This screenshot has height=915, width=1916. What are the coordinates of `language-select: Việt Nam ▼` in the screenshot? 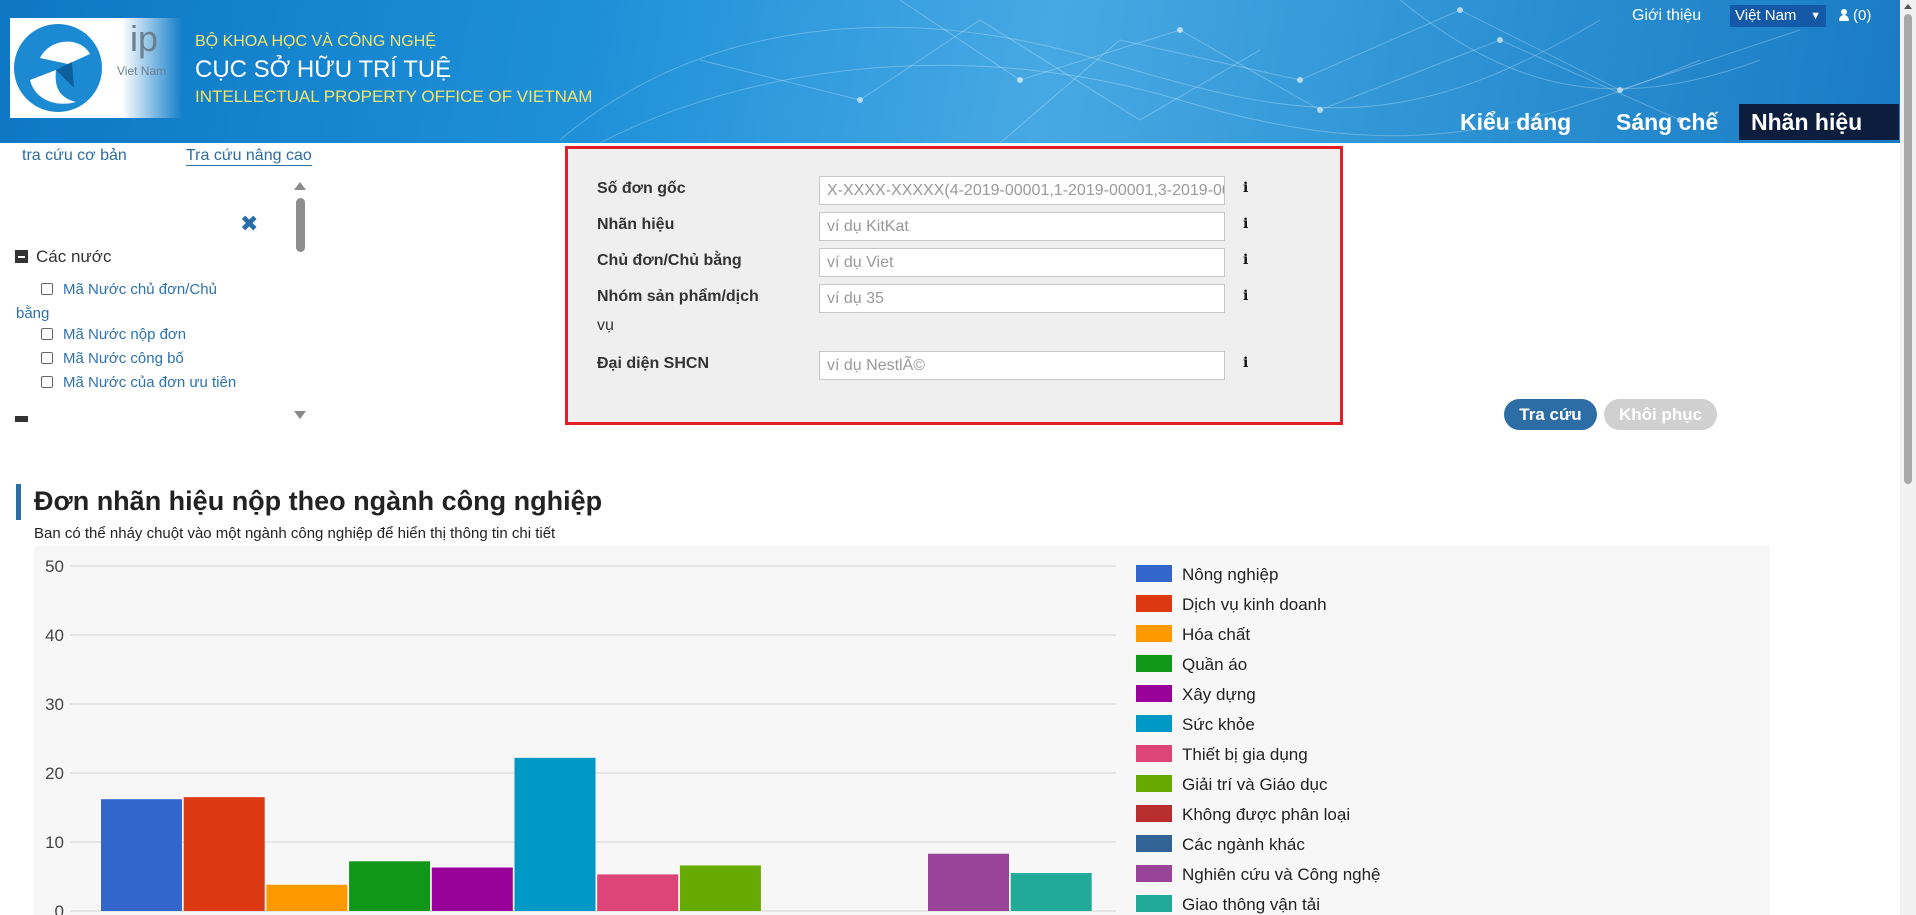 It's located at (1778, 16).